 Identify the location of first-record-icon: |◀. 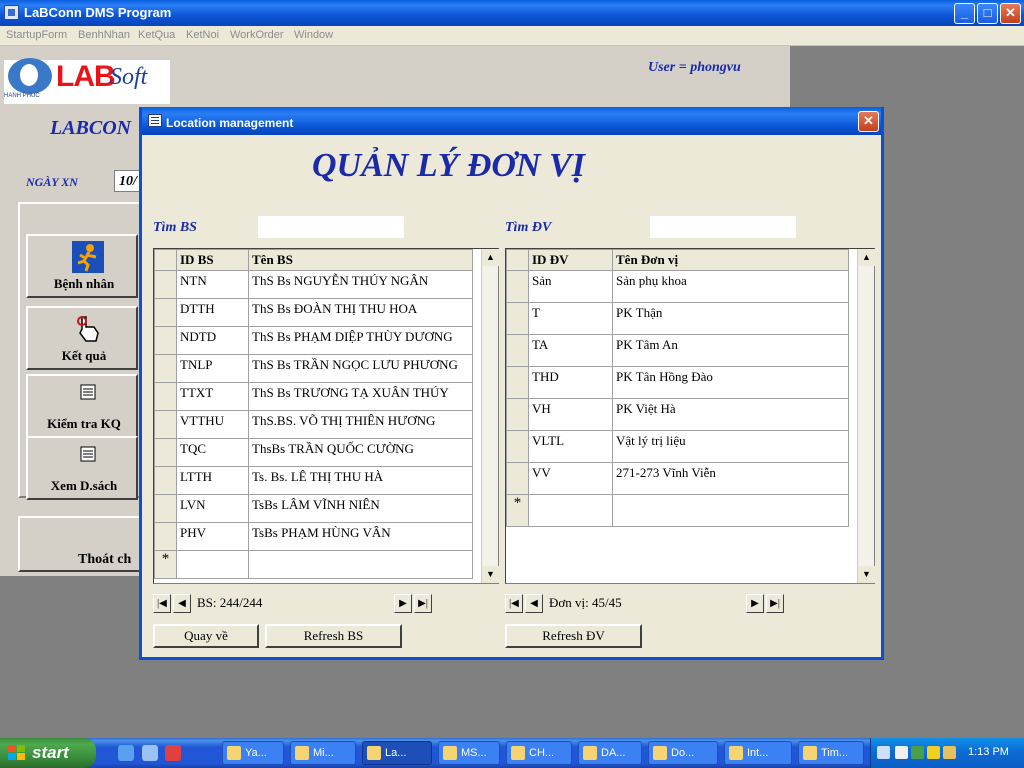
(514, 603).